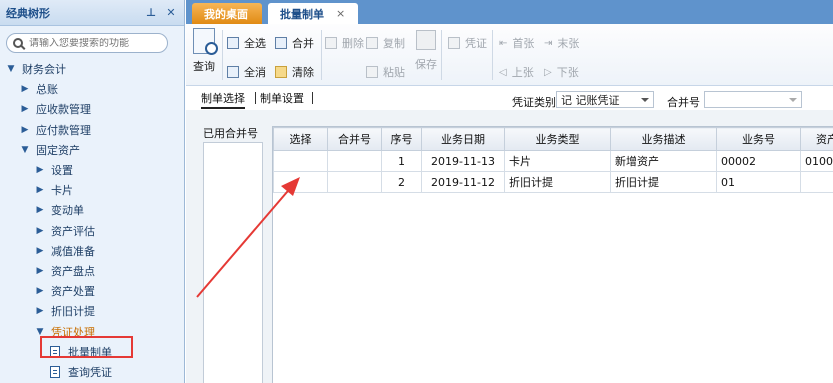 The image size is (833, 383). What do you see at coordinates (47, 90) in the screenshot?
I see `tree-item-label: 总账` at bounding box center [47, 90].